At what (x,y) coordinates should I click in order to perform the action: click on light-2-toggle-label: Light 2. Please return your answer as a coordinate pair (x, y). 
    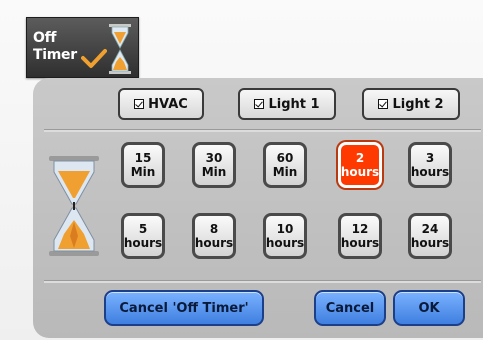
    Looking at the image, I should click on (418, 104).